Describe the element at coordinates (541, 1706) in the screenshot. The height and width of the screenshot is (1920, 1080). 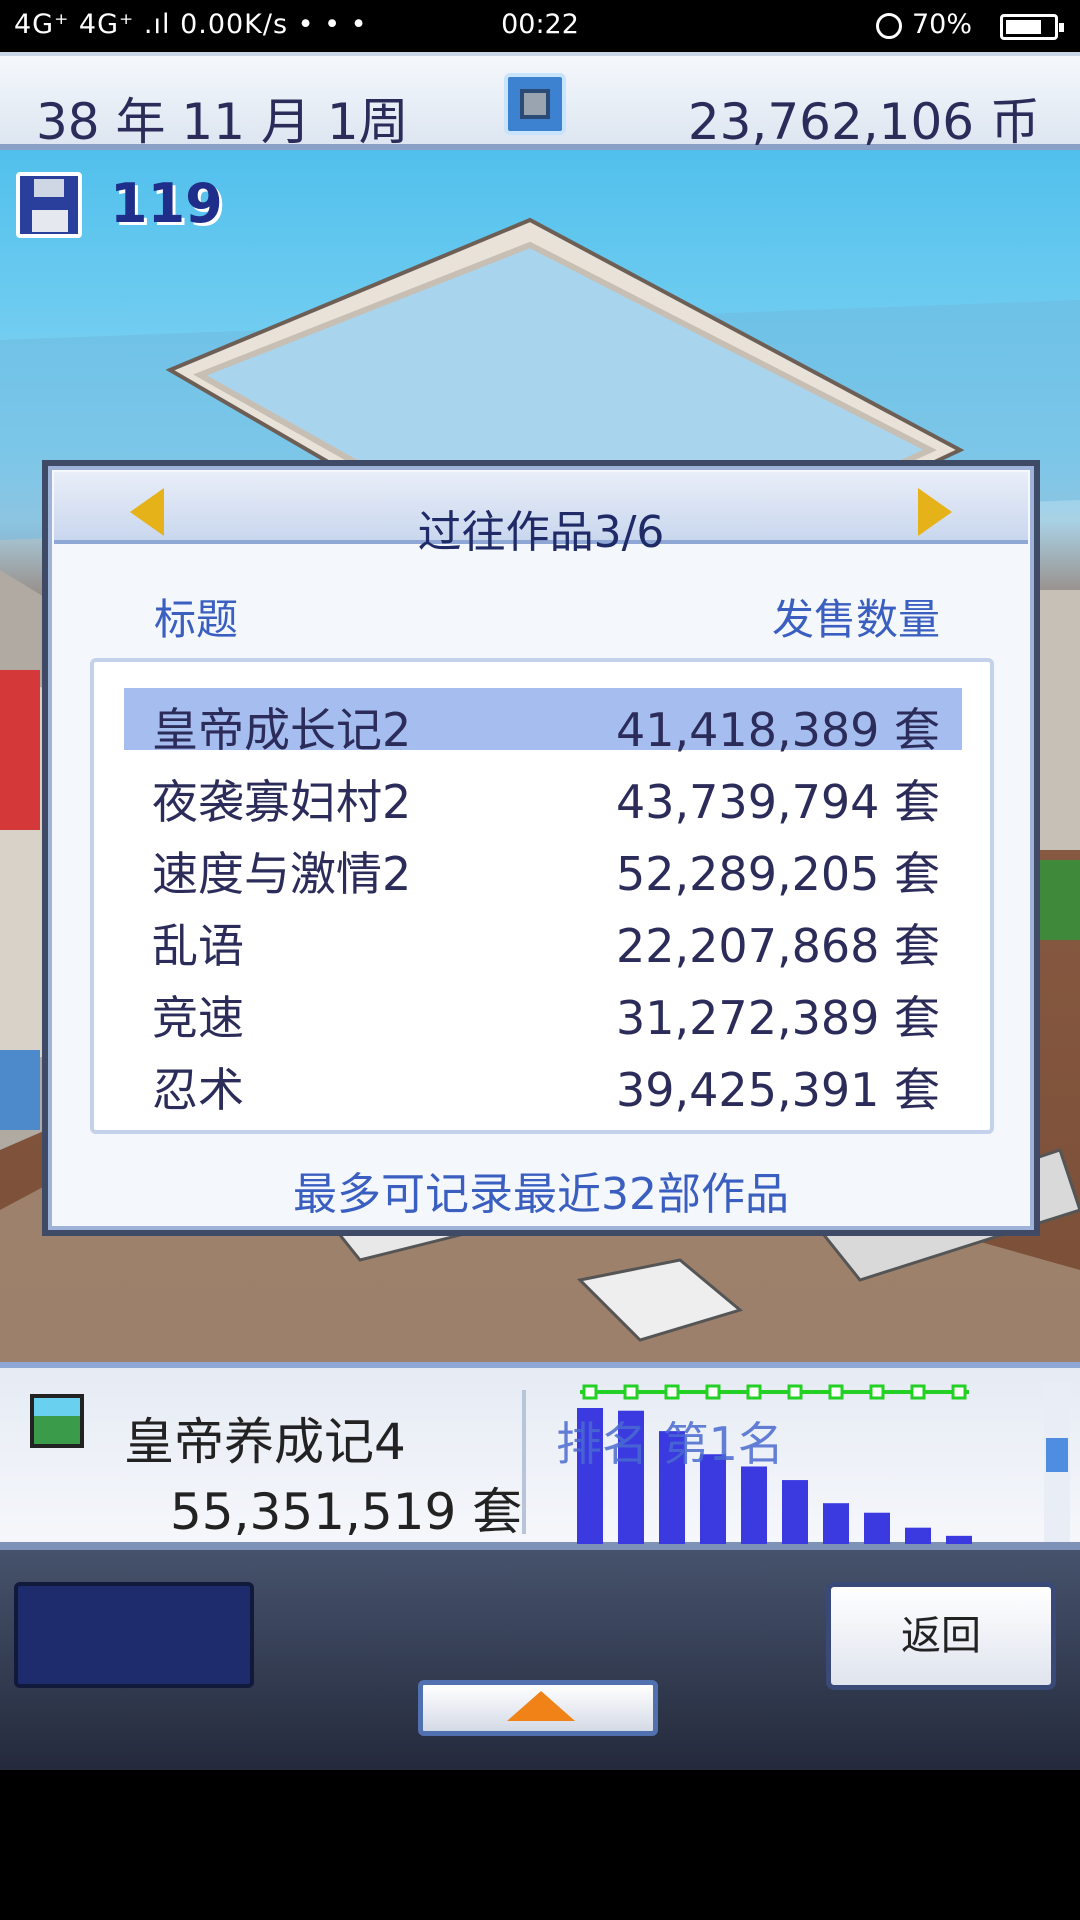
I see `up-arrow-icon` at that location.